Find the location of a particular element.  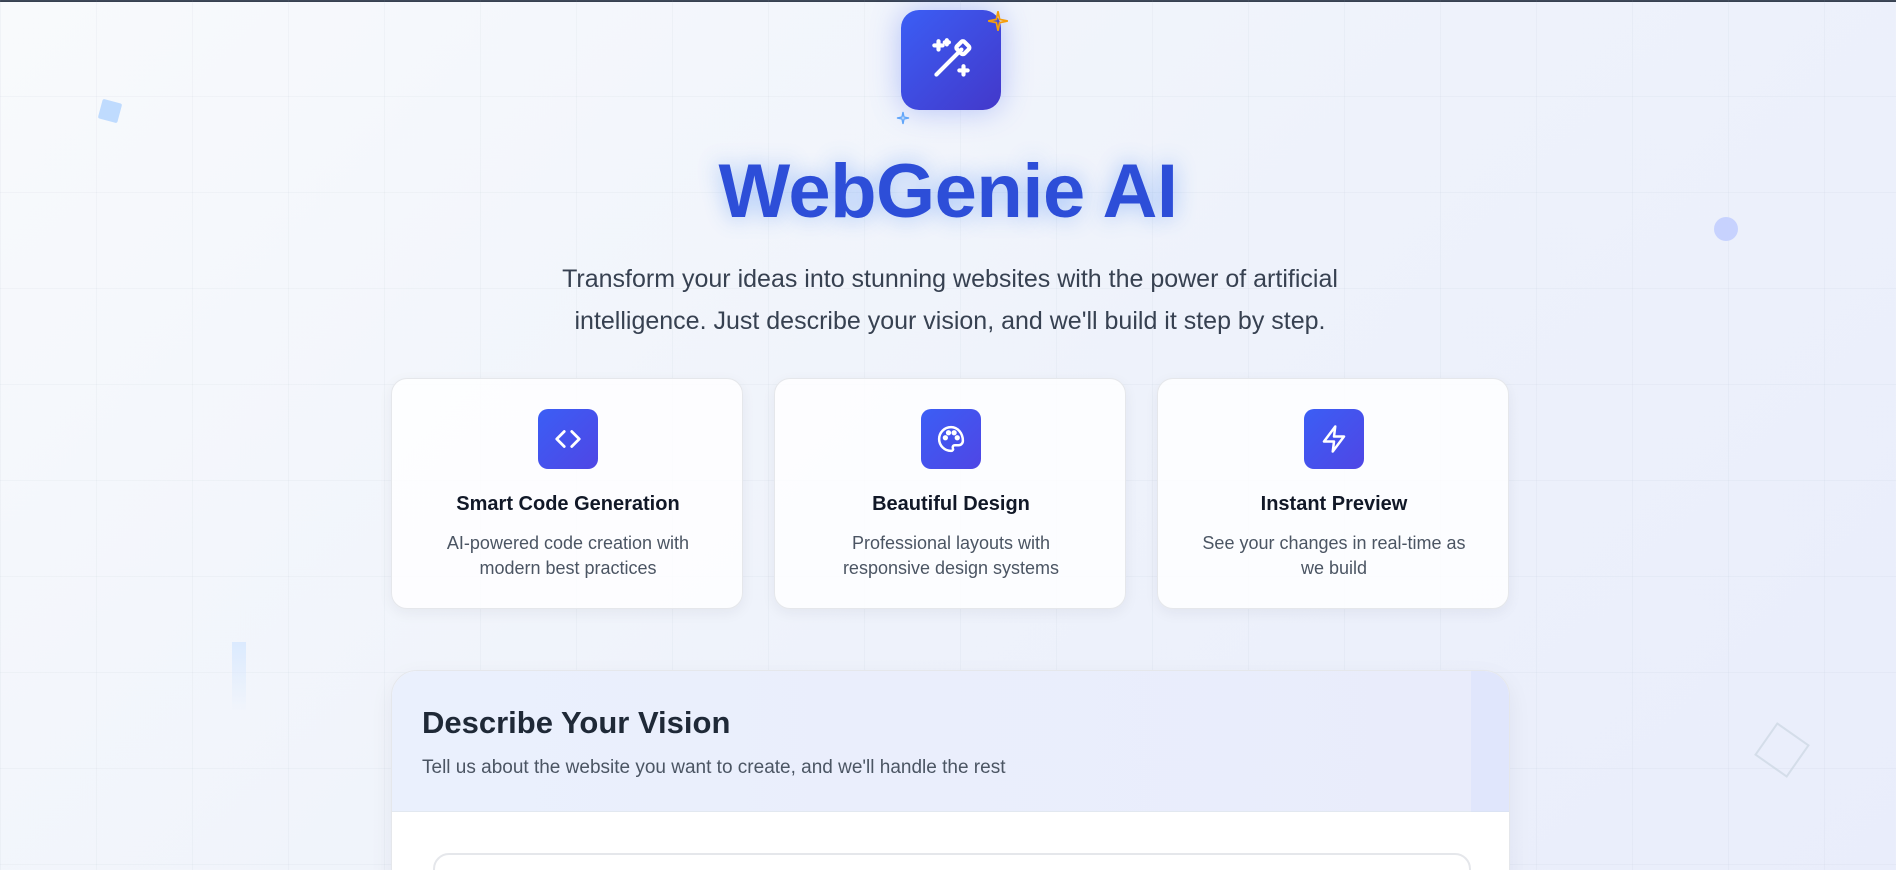

header-accent-strip is located at coordinates (1490, 741).